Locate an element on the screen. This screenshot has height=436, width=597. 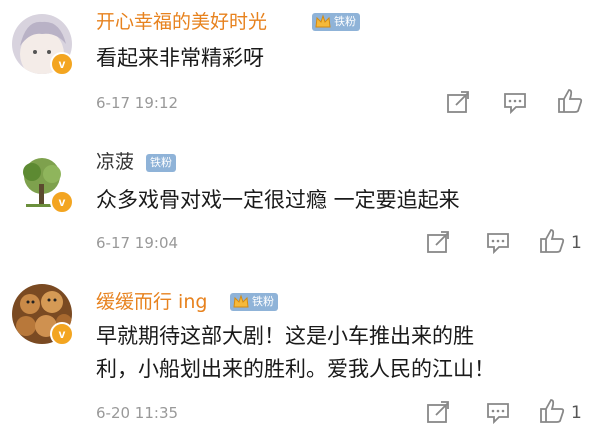
comment-time: 6-20 11:35 is located at coordinates (137, 413).